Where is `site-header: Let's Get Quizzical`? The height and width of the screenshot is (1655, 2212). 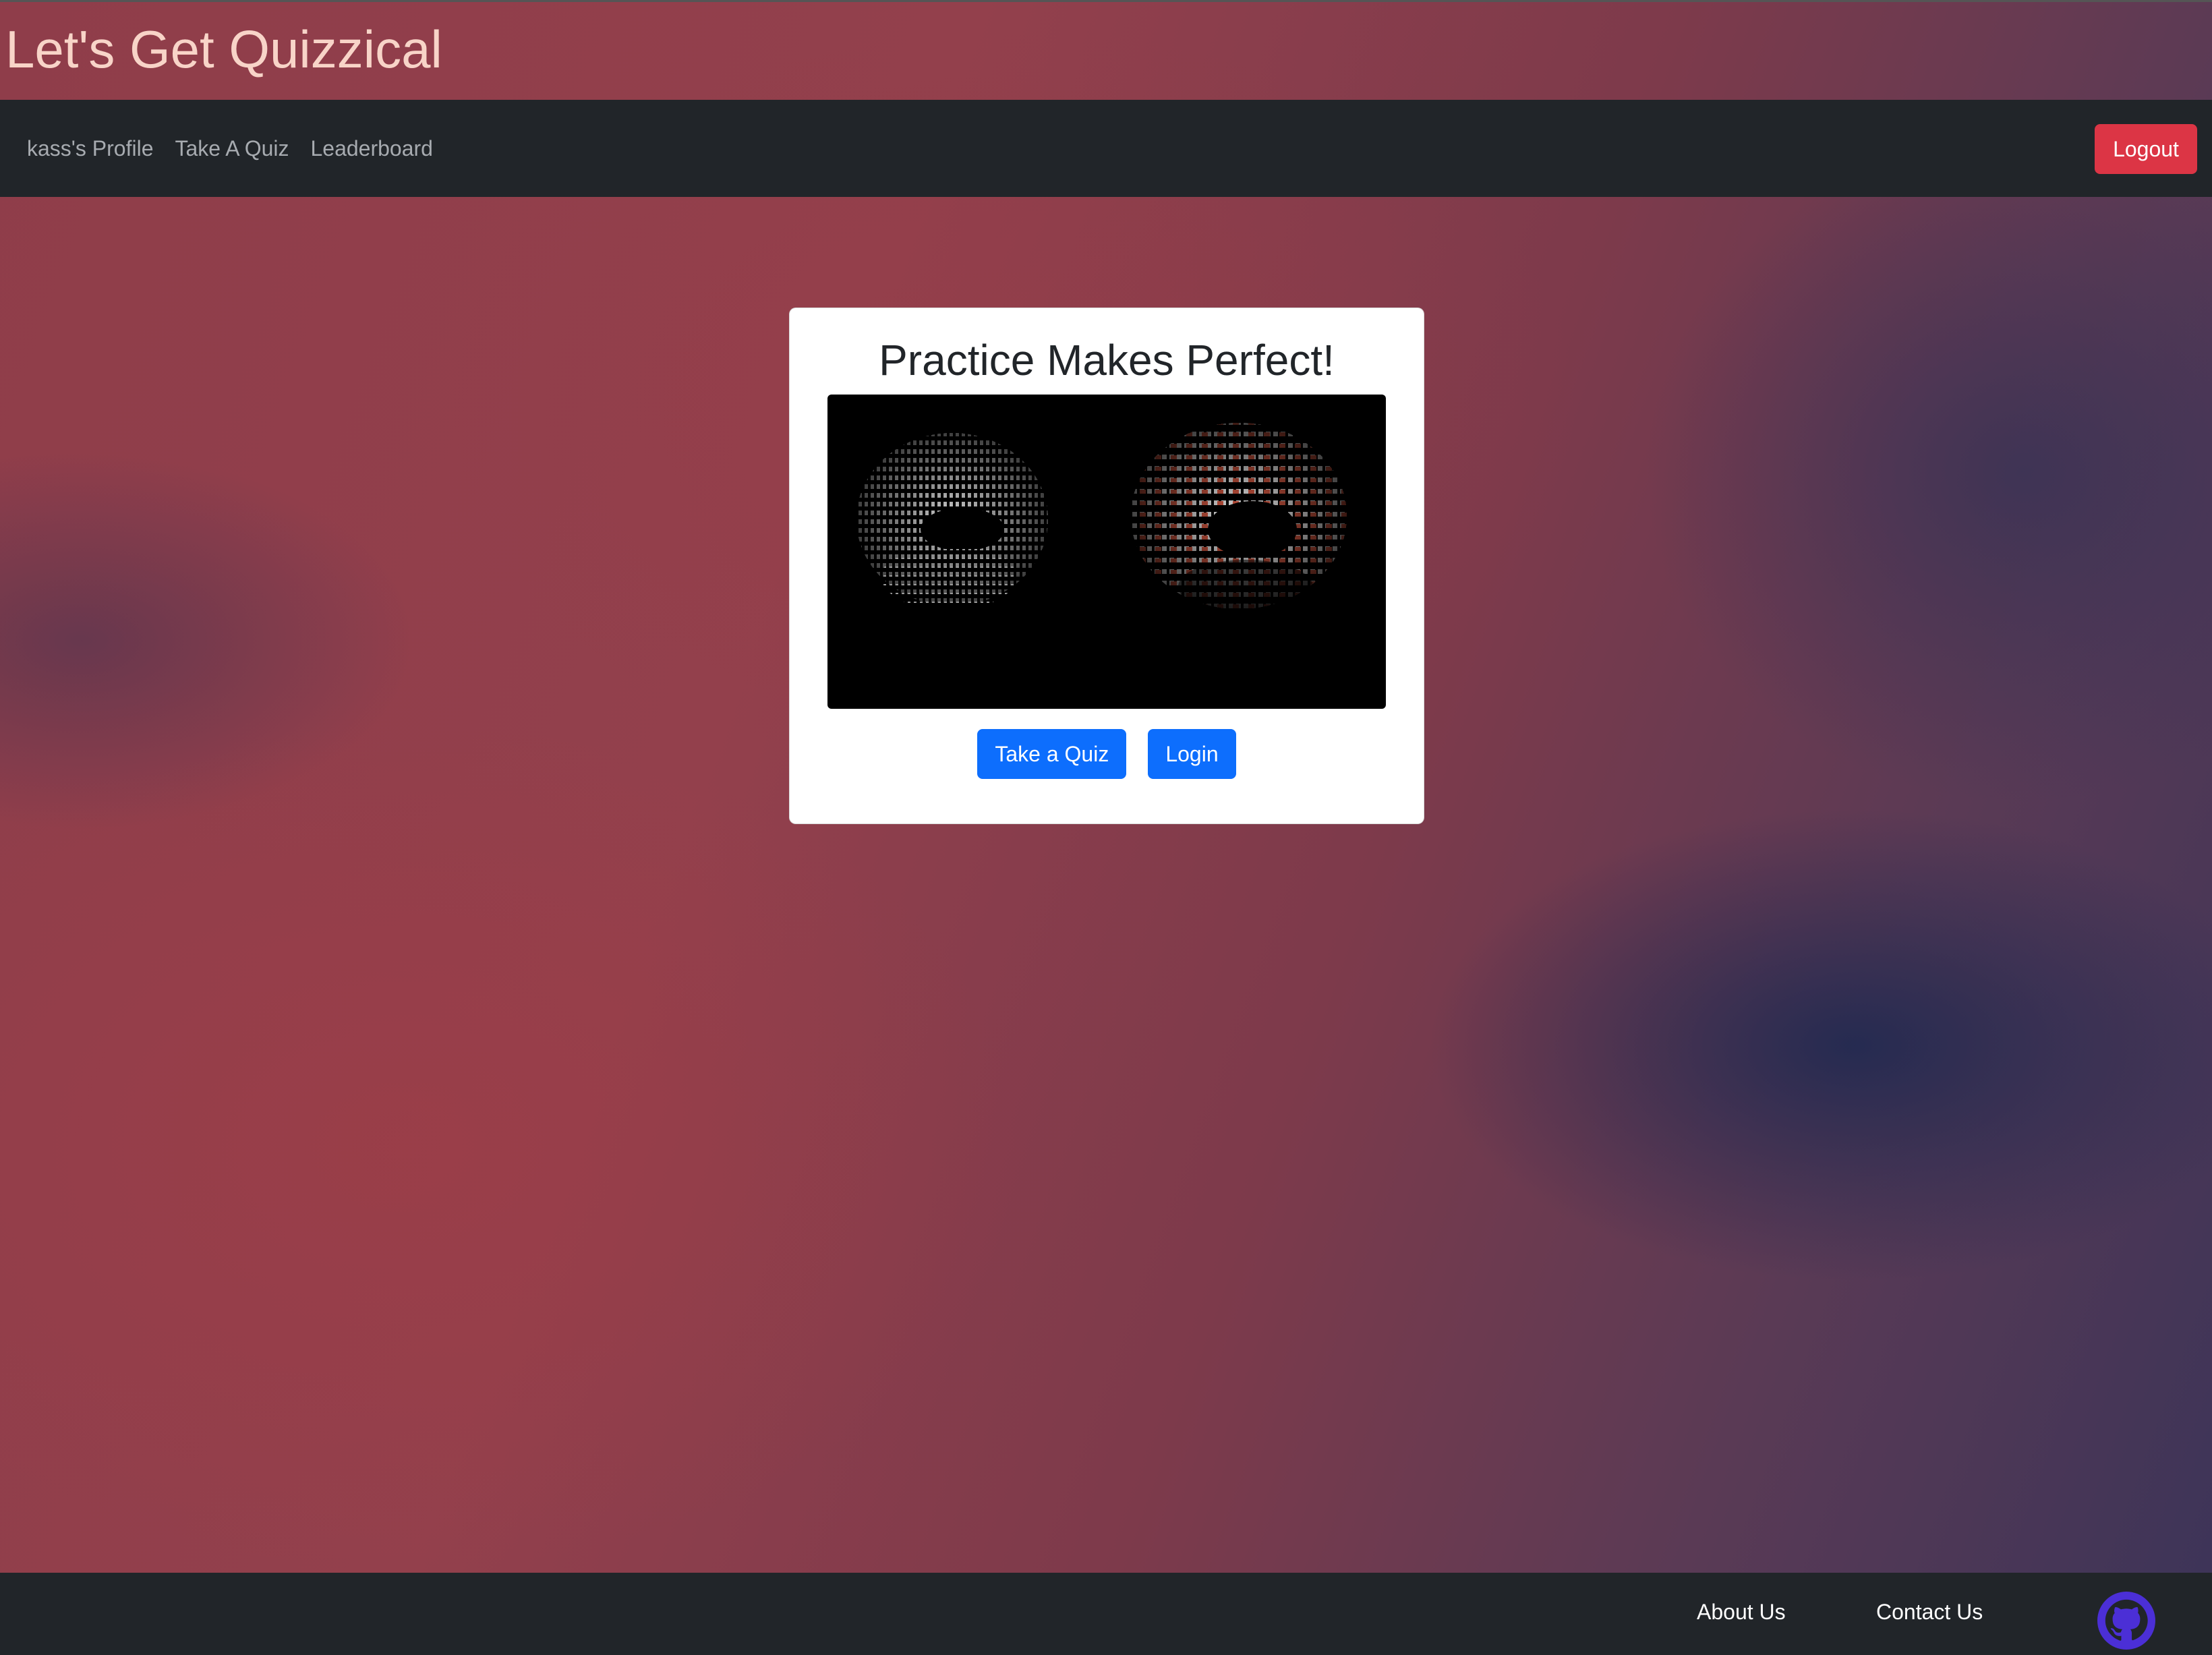 site-header: Let's Get Quizzical is located at coordinates (1106, 50).